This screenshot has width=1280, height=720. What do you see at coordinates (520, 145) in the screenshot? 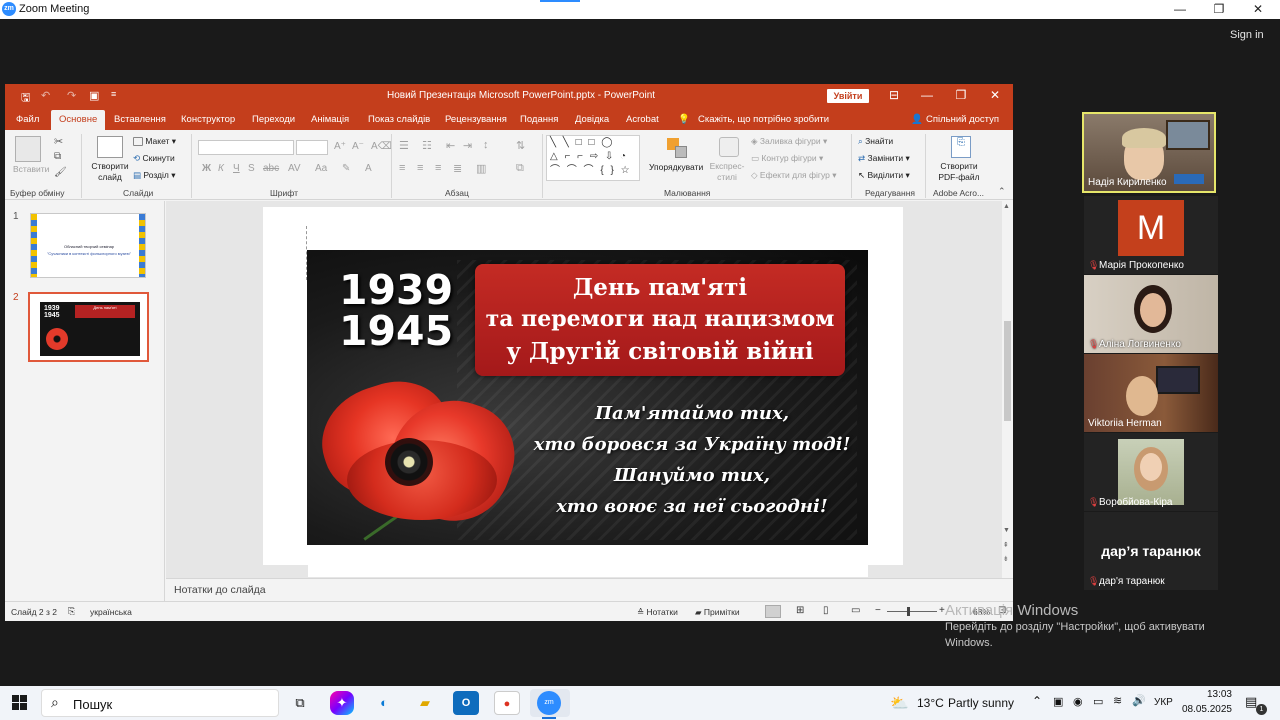
I see `text-direction-icon: ⇅` at bounding box center [520, 145].